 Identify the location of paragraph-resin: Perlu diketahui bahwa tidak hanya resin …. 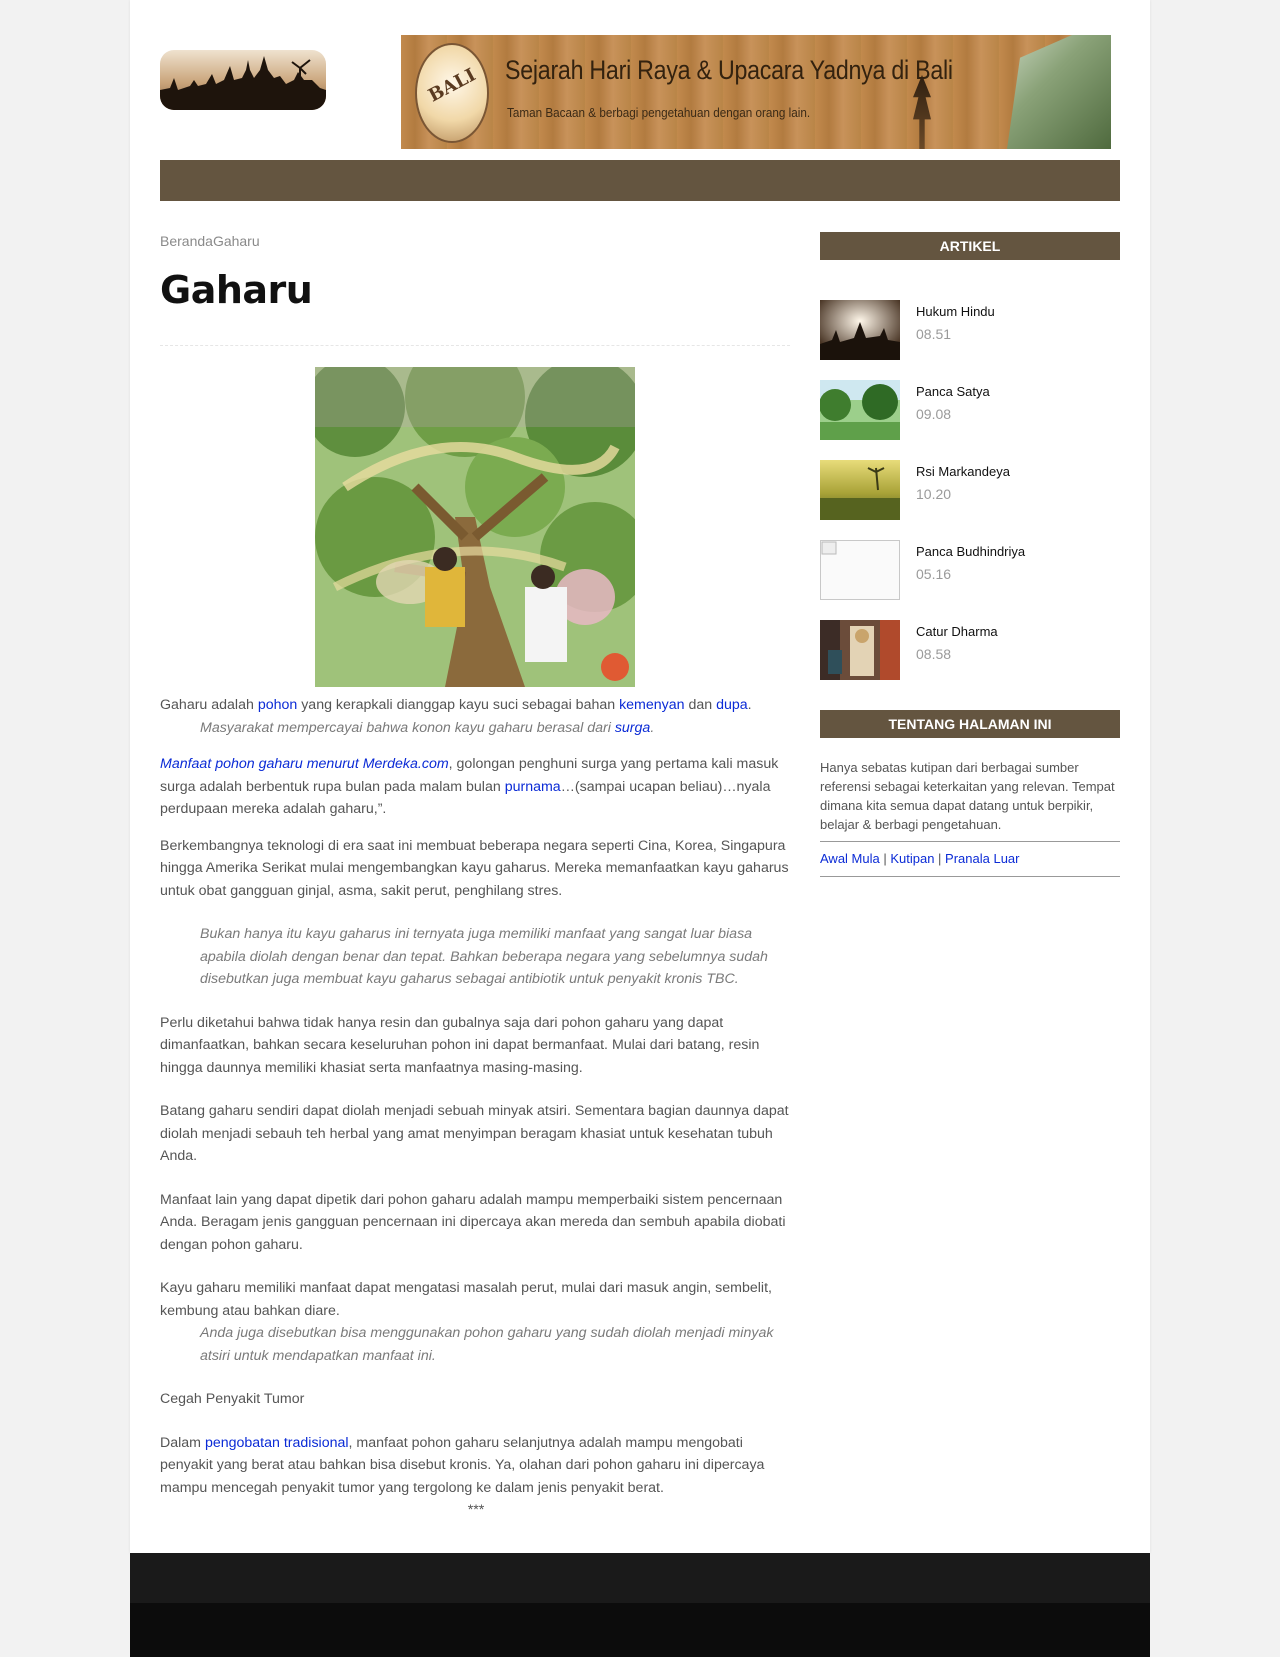
(460, 1045).